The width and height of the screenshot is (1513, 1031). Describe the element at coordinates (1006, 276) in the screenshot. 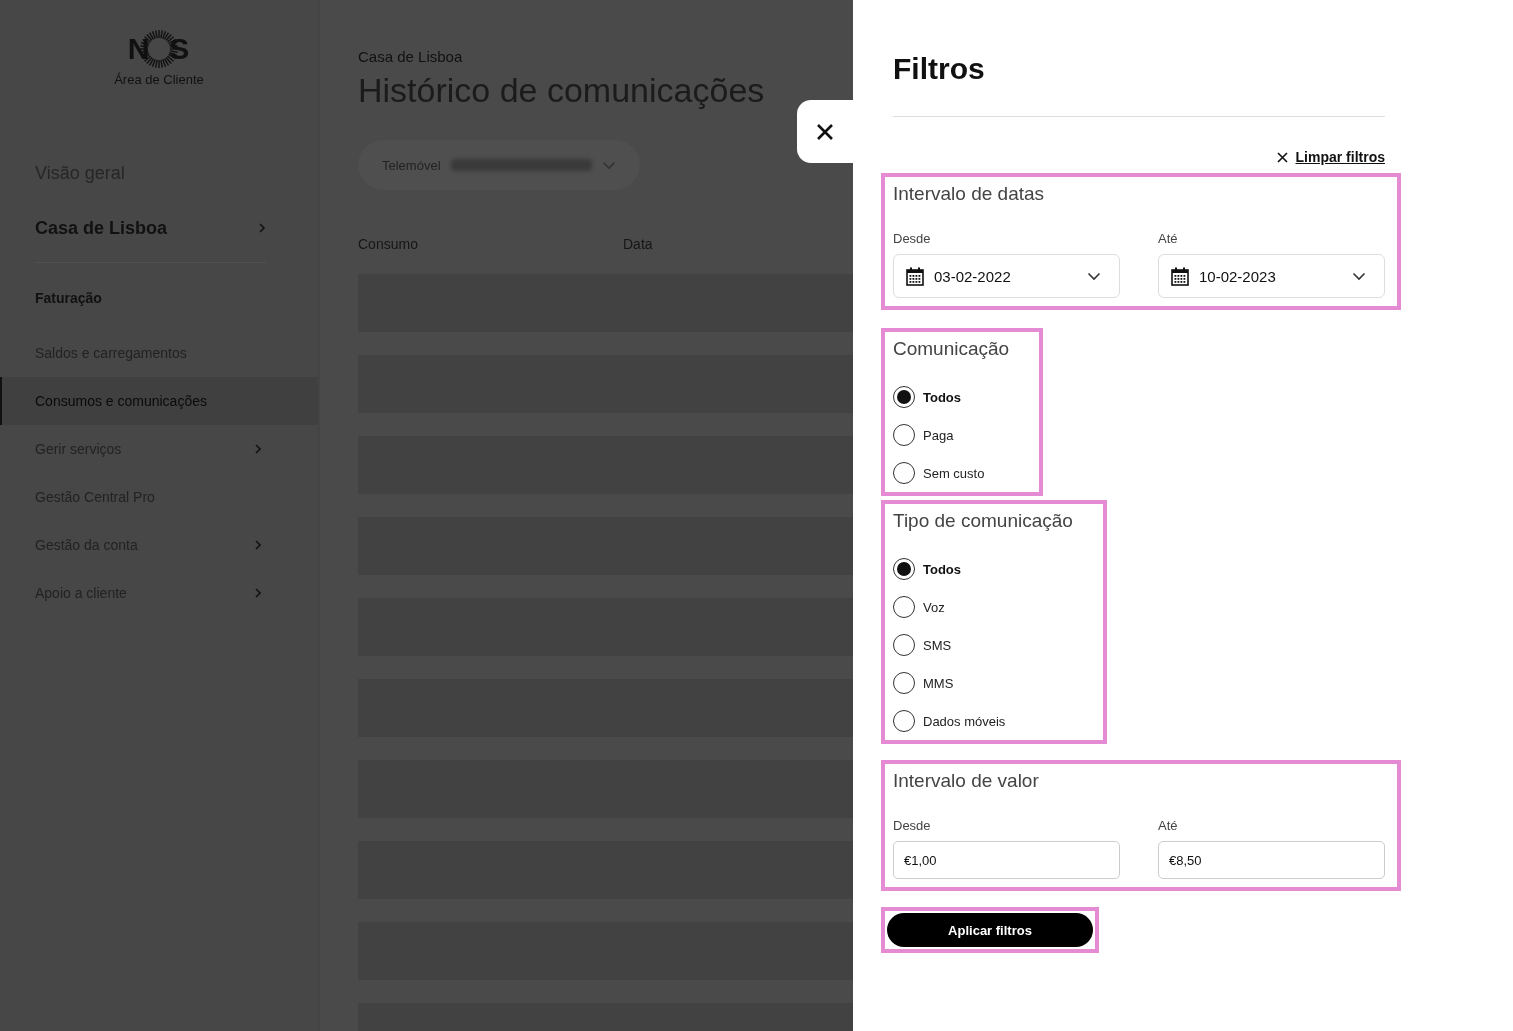

I see `date-picker: 03-02-2022` at that location.